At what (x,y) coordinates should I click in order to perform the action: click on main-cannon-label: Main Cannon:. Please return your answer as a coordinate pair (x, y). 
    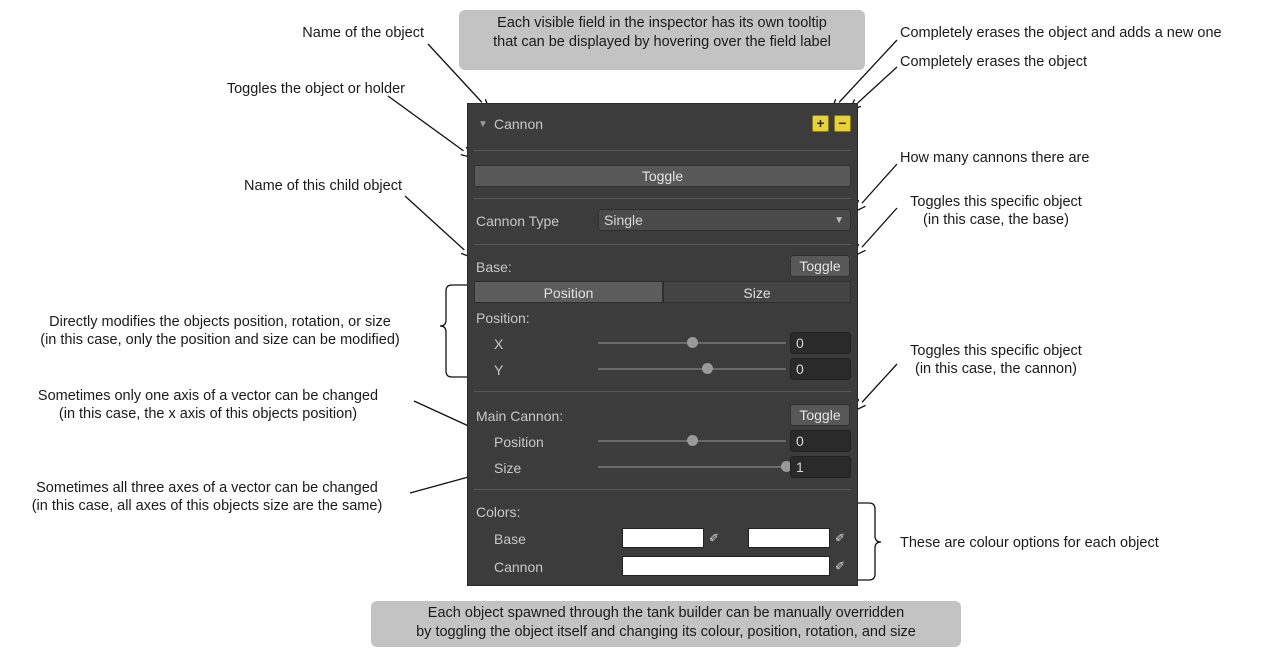
    Looking at the image, I should click on (520, 416).